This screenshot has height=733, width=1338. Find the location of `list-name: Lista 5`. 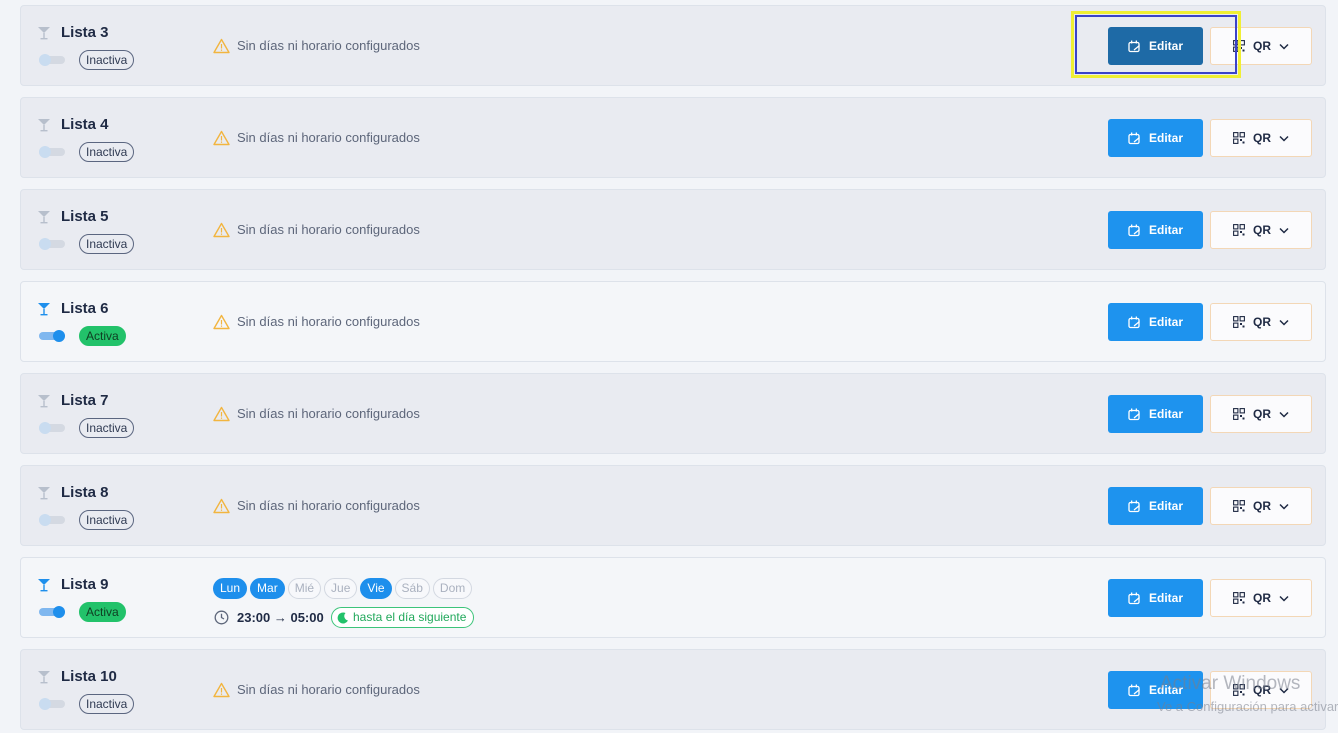

list-name: Lista 5 is located at coordinates (85, 216).